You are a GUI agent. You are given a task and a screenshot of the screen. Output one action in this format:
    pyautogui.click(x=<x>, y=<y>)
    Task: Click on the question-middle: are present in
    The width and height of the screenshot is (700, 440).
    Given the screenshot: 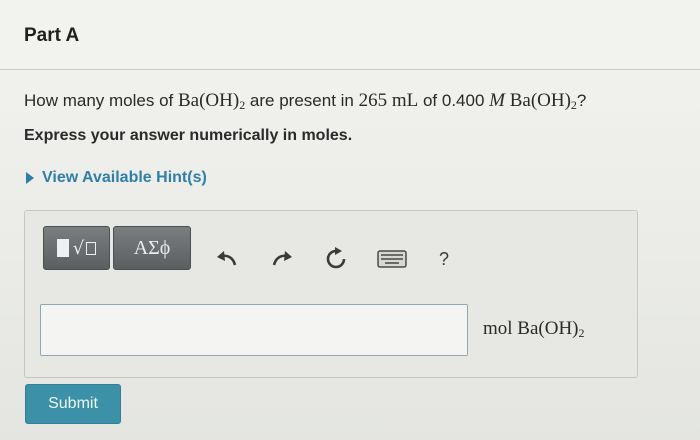 What is the action you would take?
    pyautogui.click(x=302, y=100)
    